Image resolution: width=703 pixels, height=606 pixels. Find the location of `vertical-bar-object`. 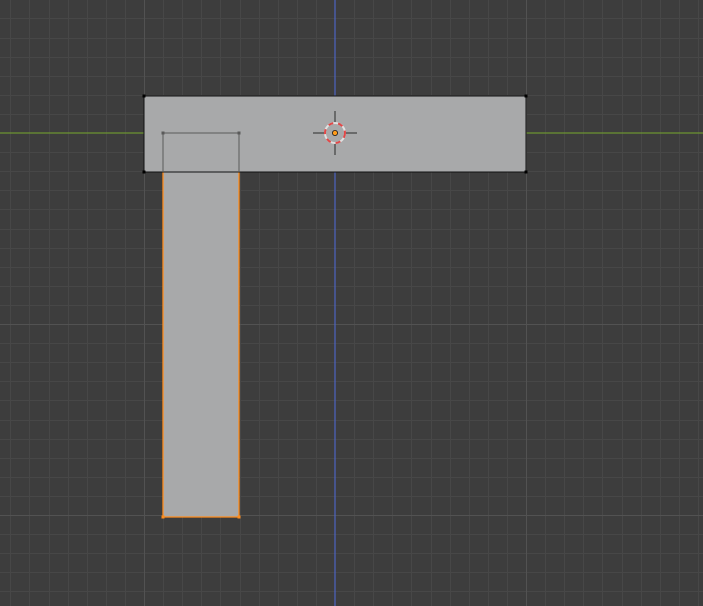

vertical-bar-object is located at coordinates (201, 325).